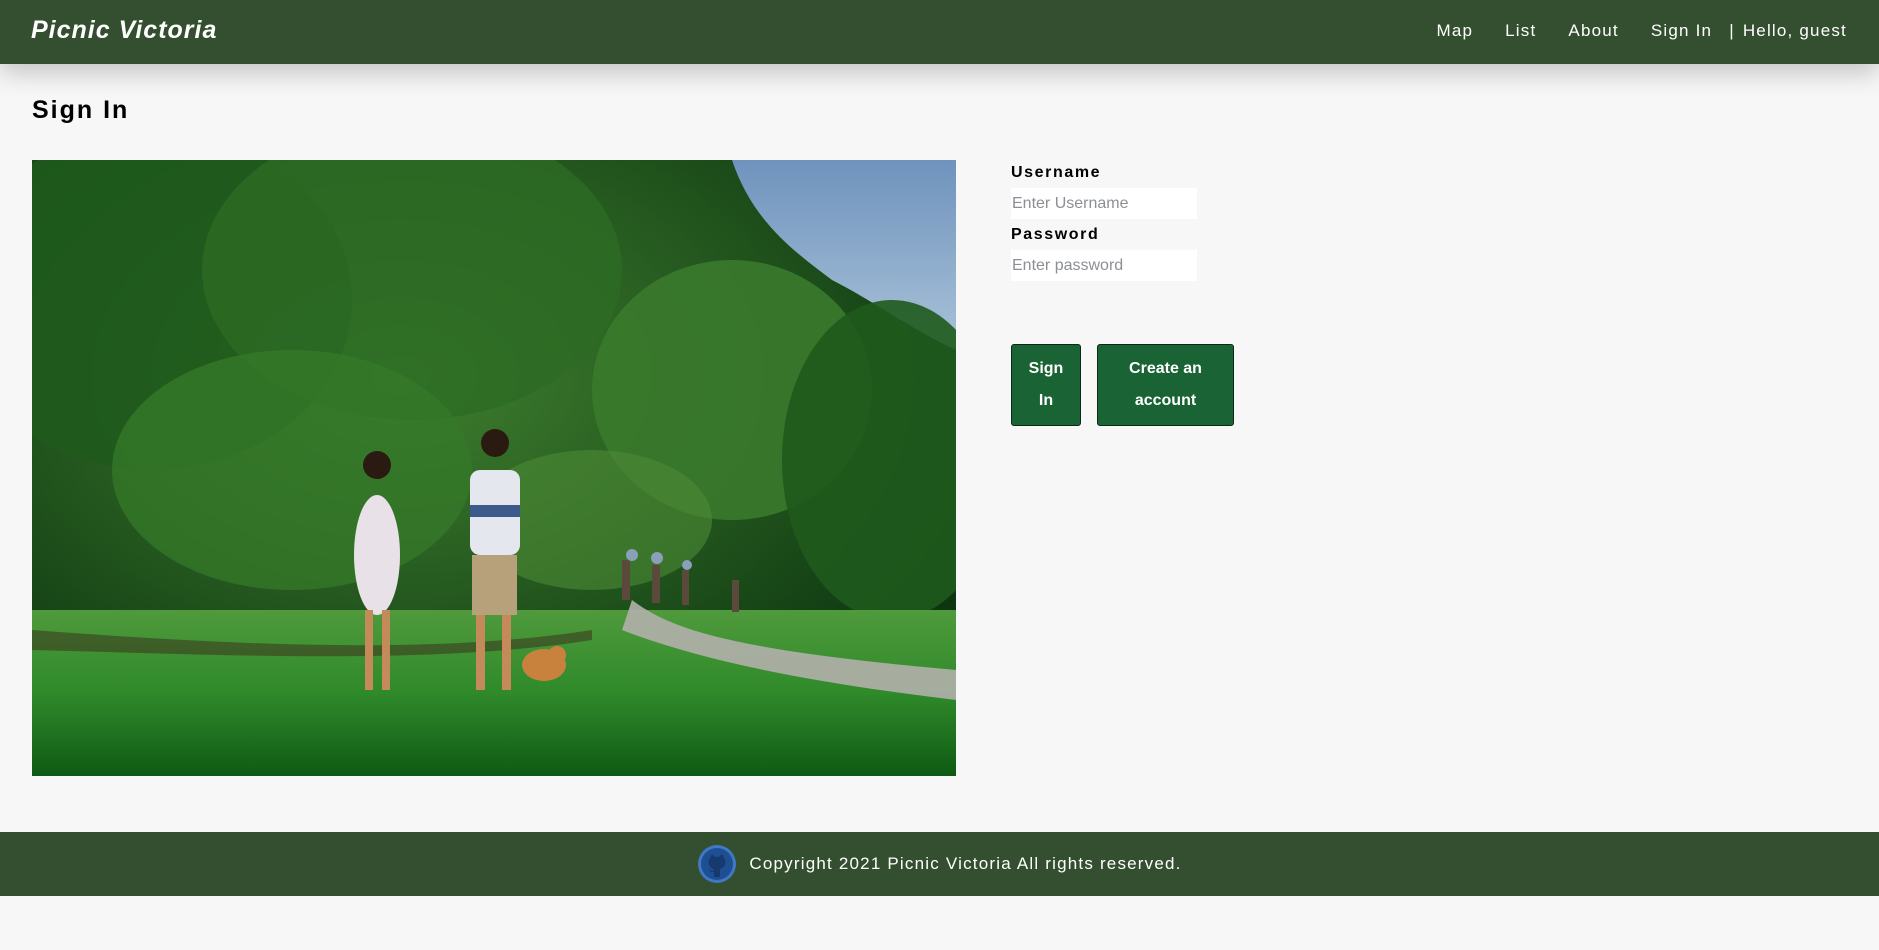  Describe the element at coordinates (1056, 172) in the screenshot. I see `username-label: Username` at that location.